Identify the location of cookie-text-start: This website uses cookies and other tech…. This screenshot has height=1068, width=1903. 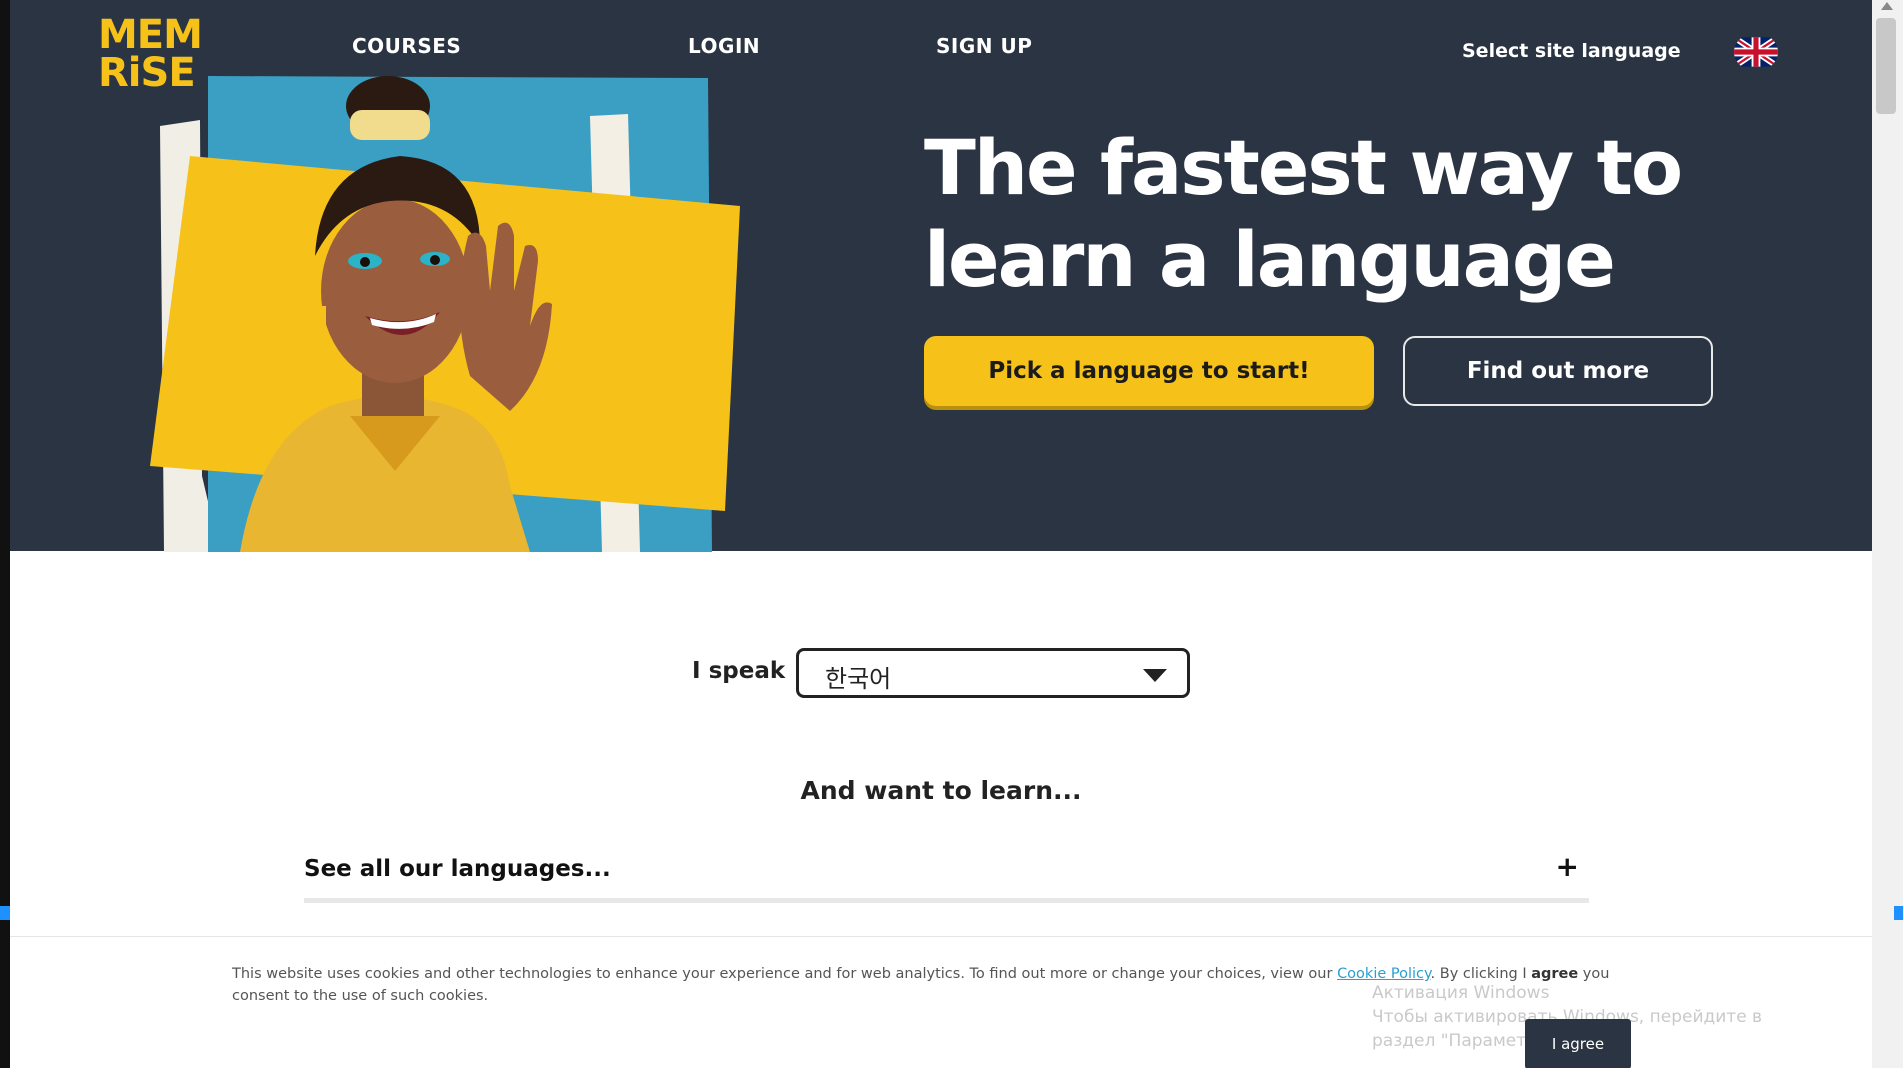
(785, 974).